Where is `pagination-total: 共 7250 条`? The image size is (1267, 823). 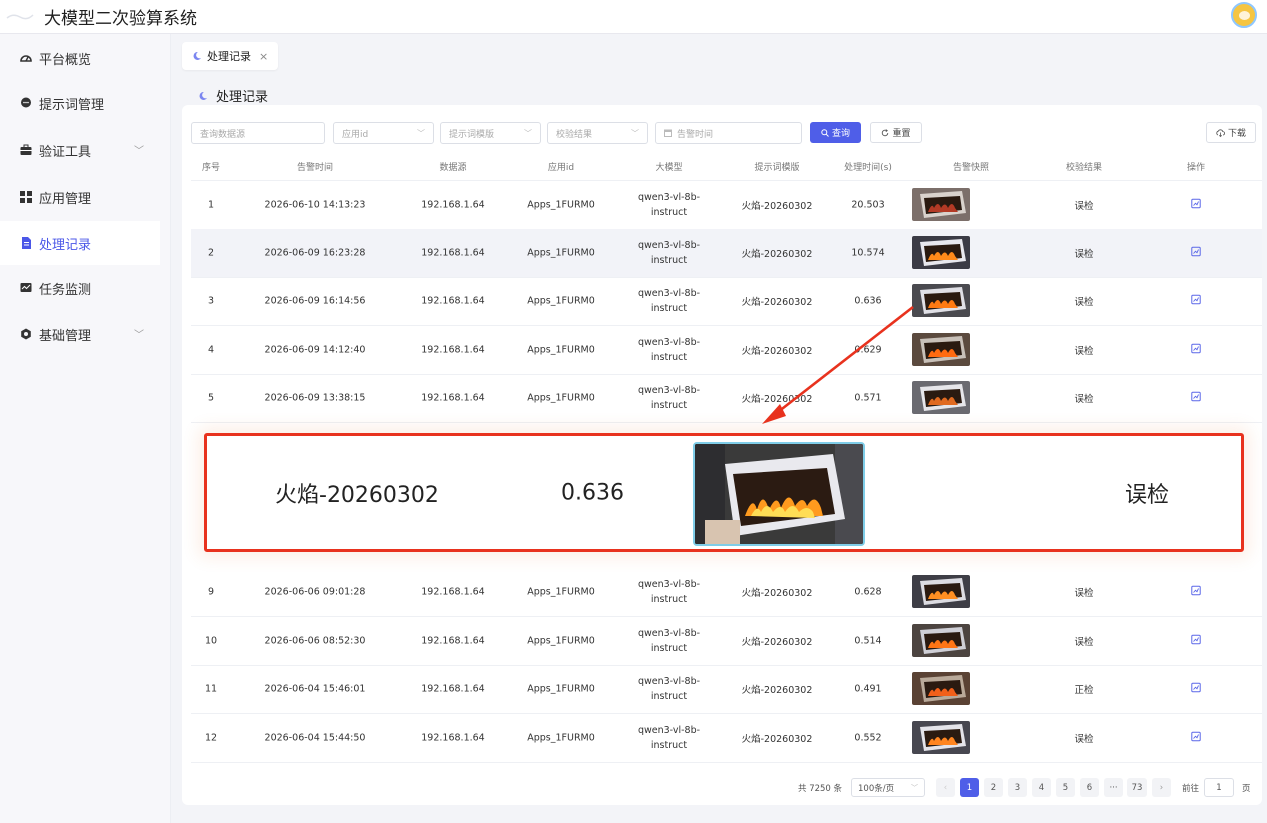
pagination-total: 共 7250 条 is located at coordinates (820, 789).